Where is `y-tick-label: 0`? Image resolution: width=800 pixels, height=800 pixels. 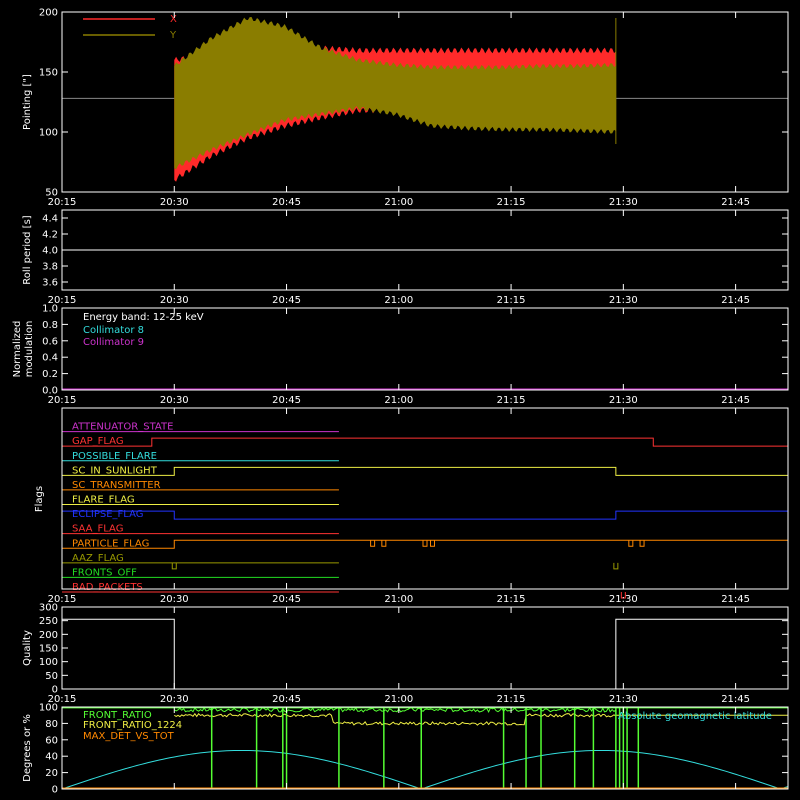
y-tick-label: 0 is located at coordinates (55, 790).